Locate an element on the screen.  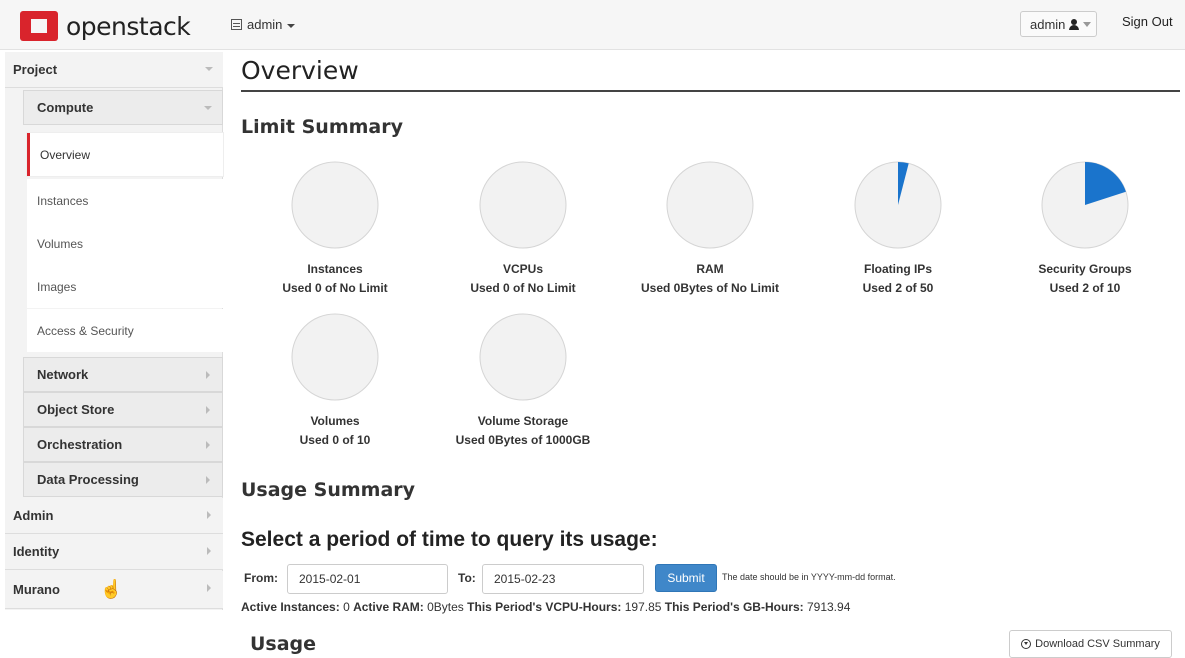
user-menu-button: admin is located at coordinates (1058, 24).